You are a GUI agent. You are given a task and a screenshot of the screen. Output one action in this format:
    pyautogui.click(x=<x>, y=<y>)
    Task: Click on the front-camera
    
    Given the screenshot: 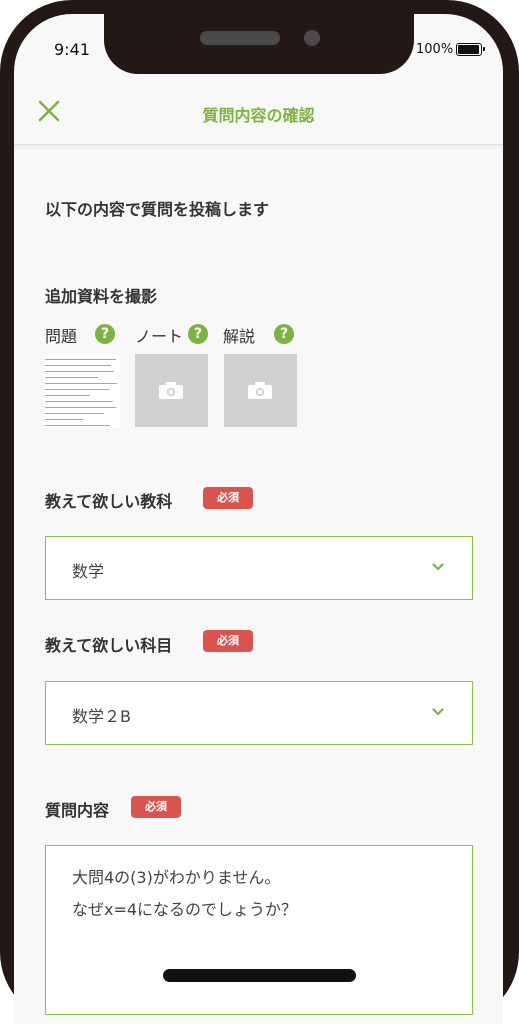 What is the action you would take?
    pyautogui.click(x=312, y=38)
    